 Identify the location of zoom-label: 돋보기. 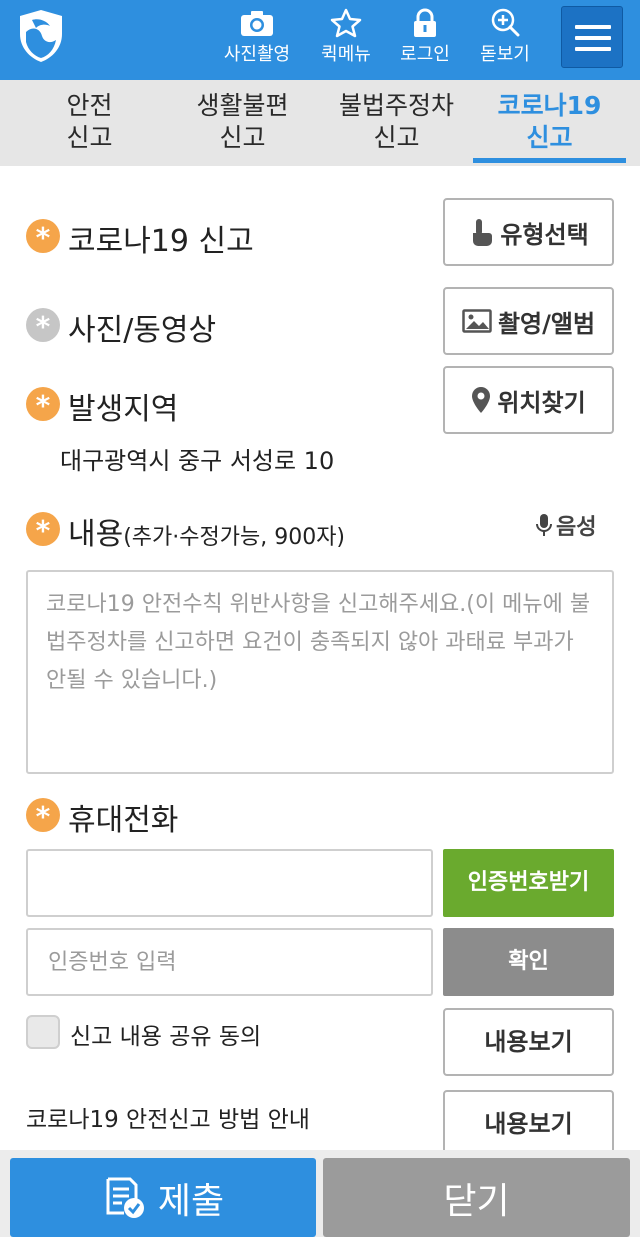
(505, 54).